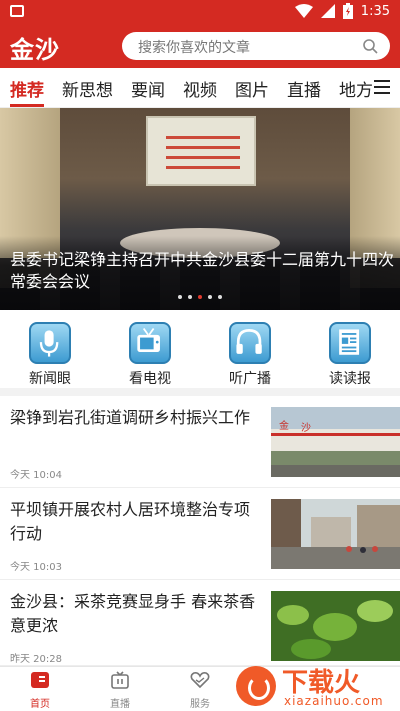  I want to click on nav-label: 直播, so click(120, 704).